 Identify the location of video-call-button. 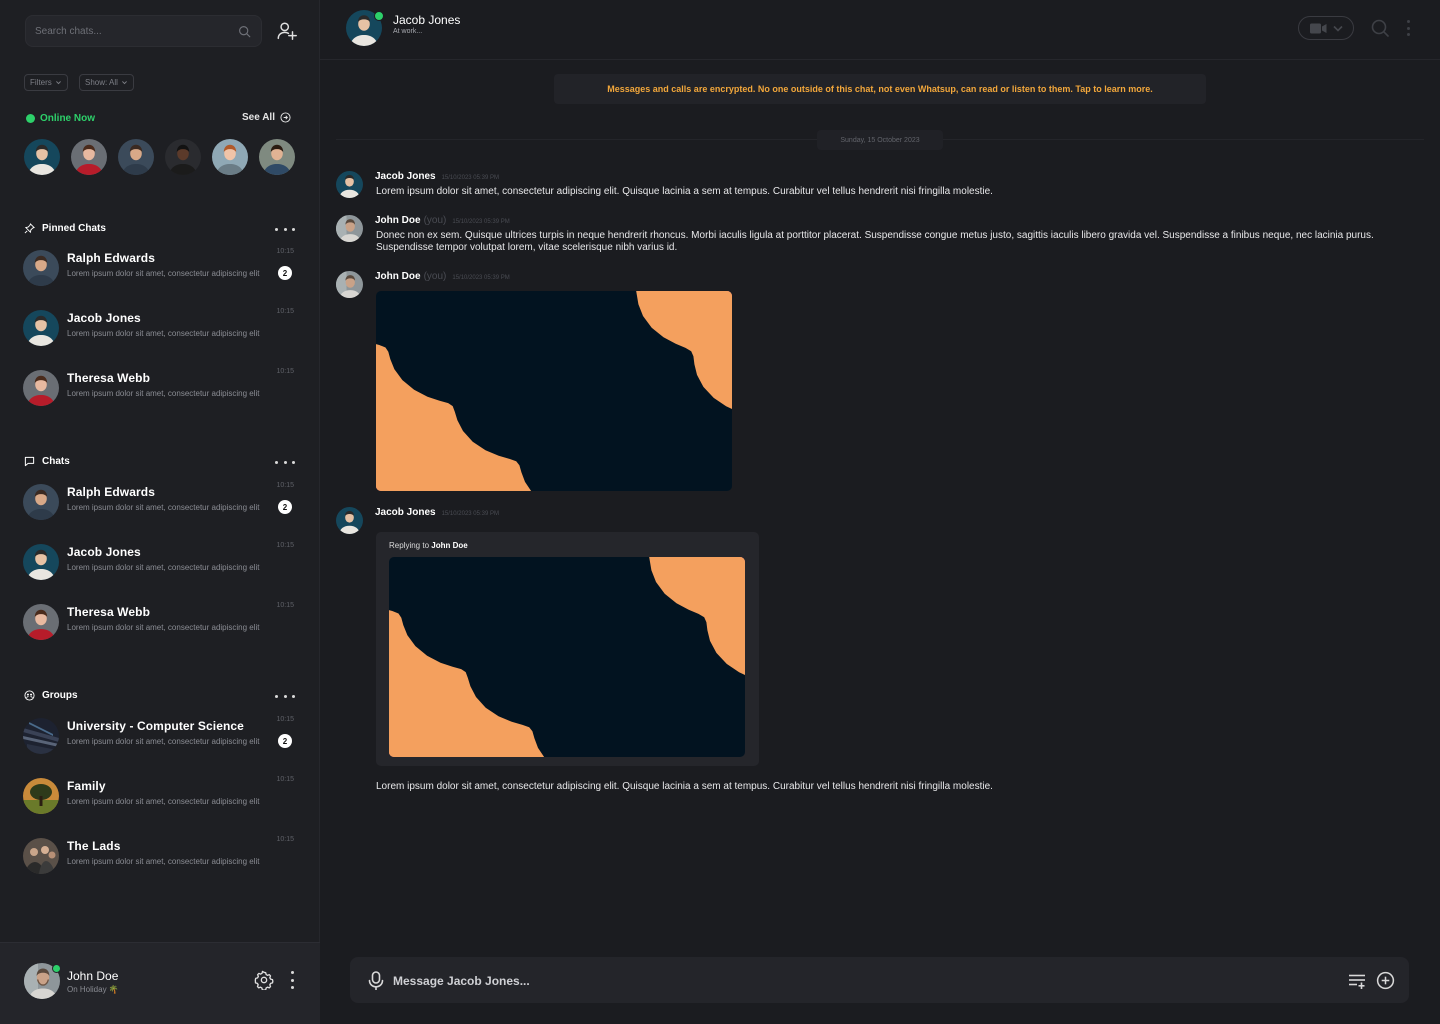
(1326, 28).